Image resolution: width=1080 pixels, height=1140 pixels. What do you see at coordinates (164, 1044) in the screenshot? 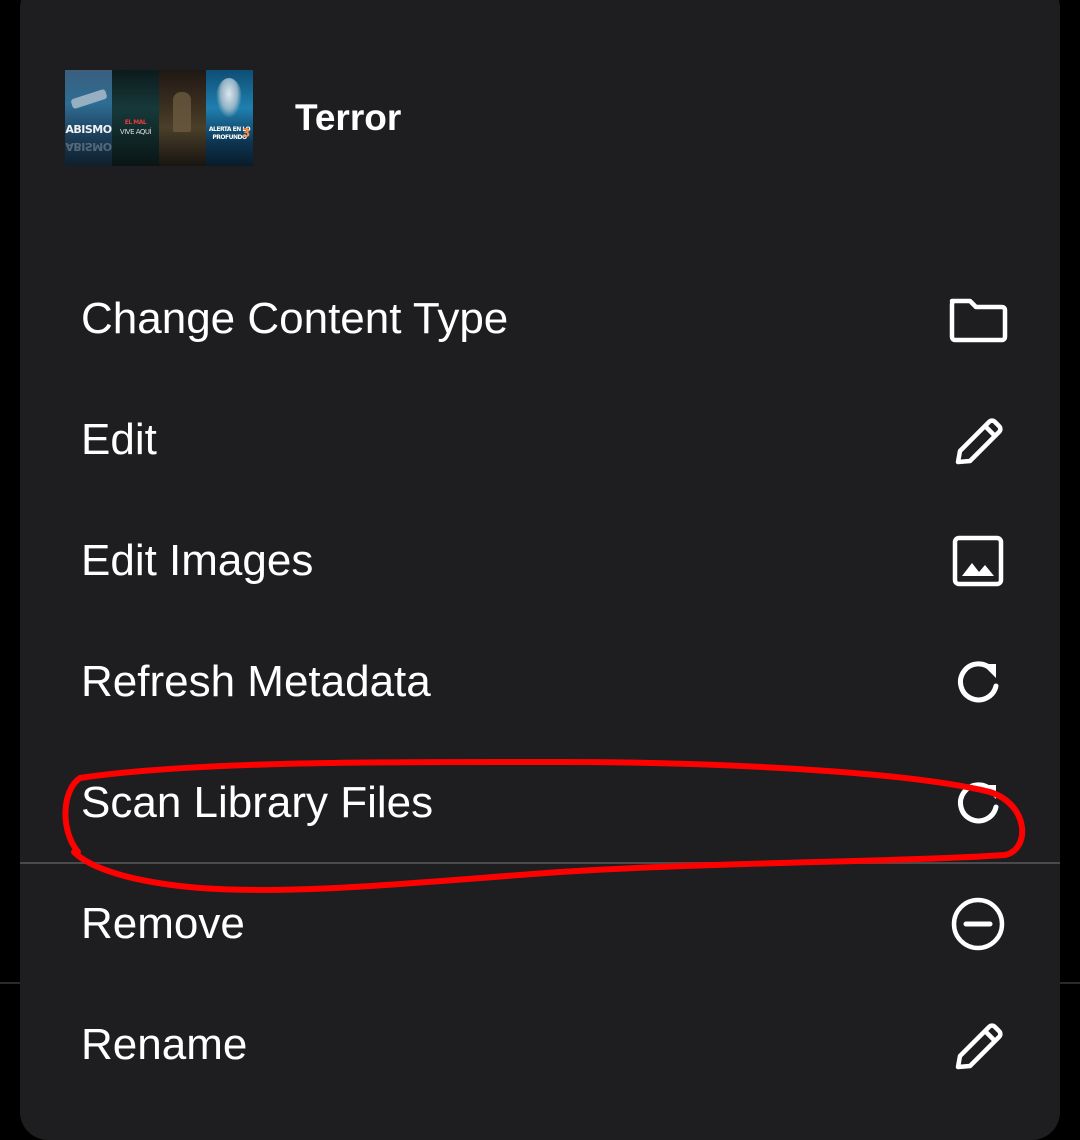
I see `menu-item-label: Rename` at bounding box center [164, 1044].